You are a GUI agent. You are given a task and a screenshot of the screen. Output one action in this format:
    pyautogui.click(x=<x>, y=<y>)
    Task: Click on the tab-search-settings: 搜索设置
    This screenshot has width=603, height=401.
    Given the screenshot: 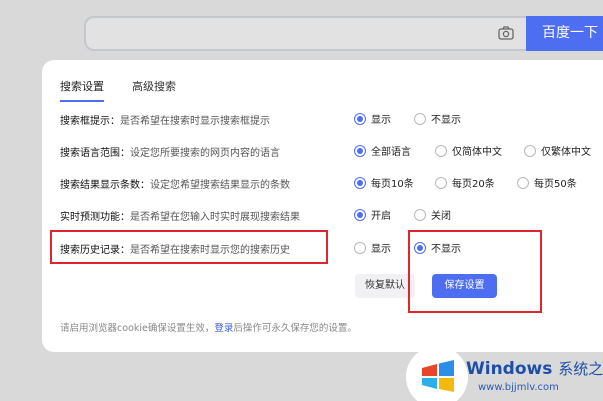 What is the action you would take?
    pyautogui.click(x=82, y=90)
    